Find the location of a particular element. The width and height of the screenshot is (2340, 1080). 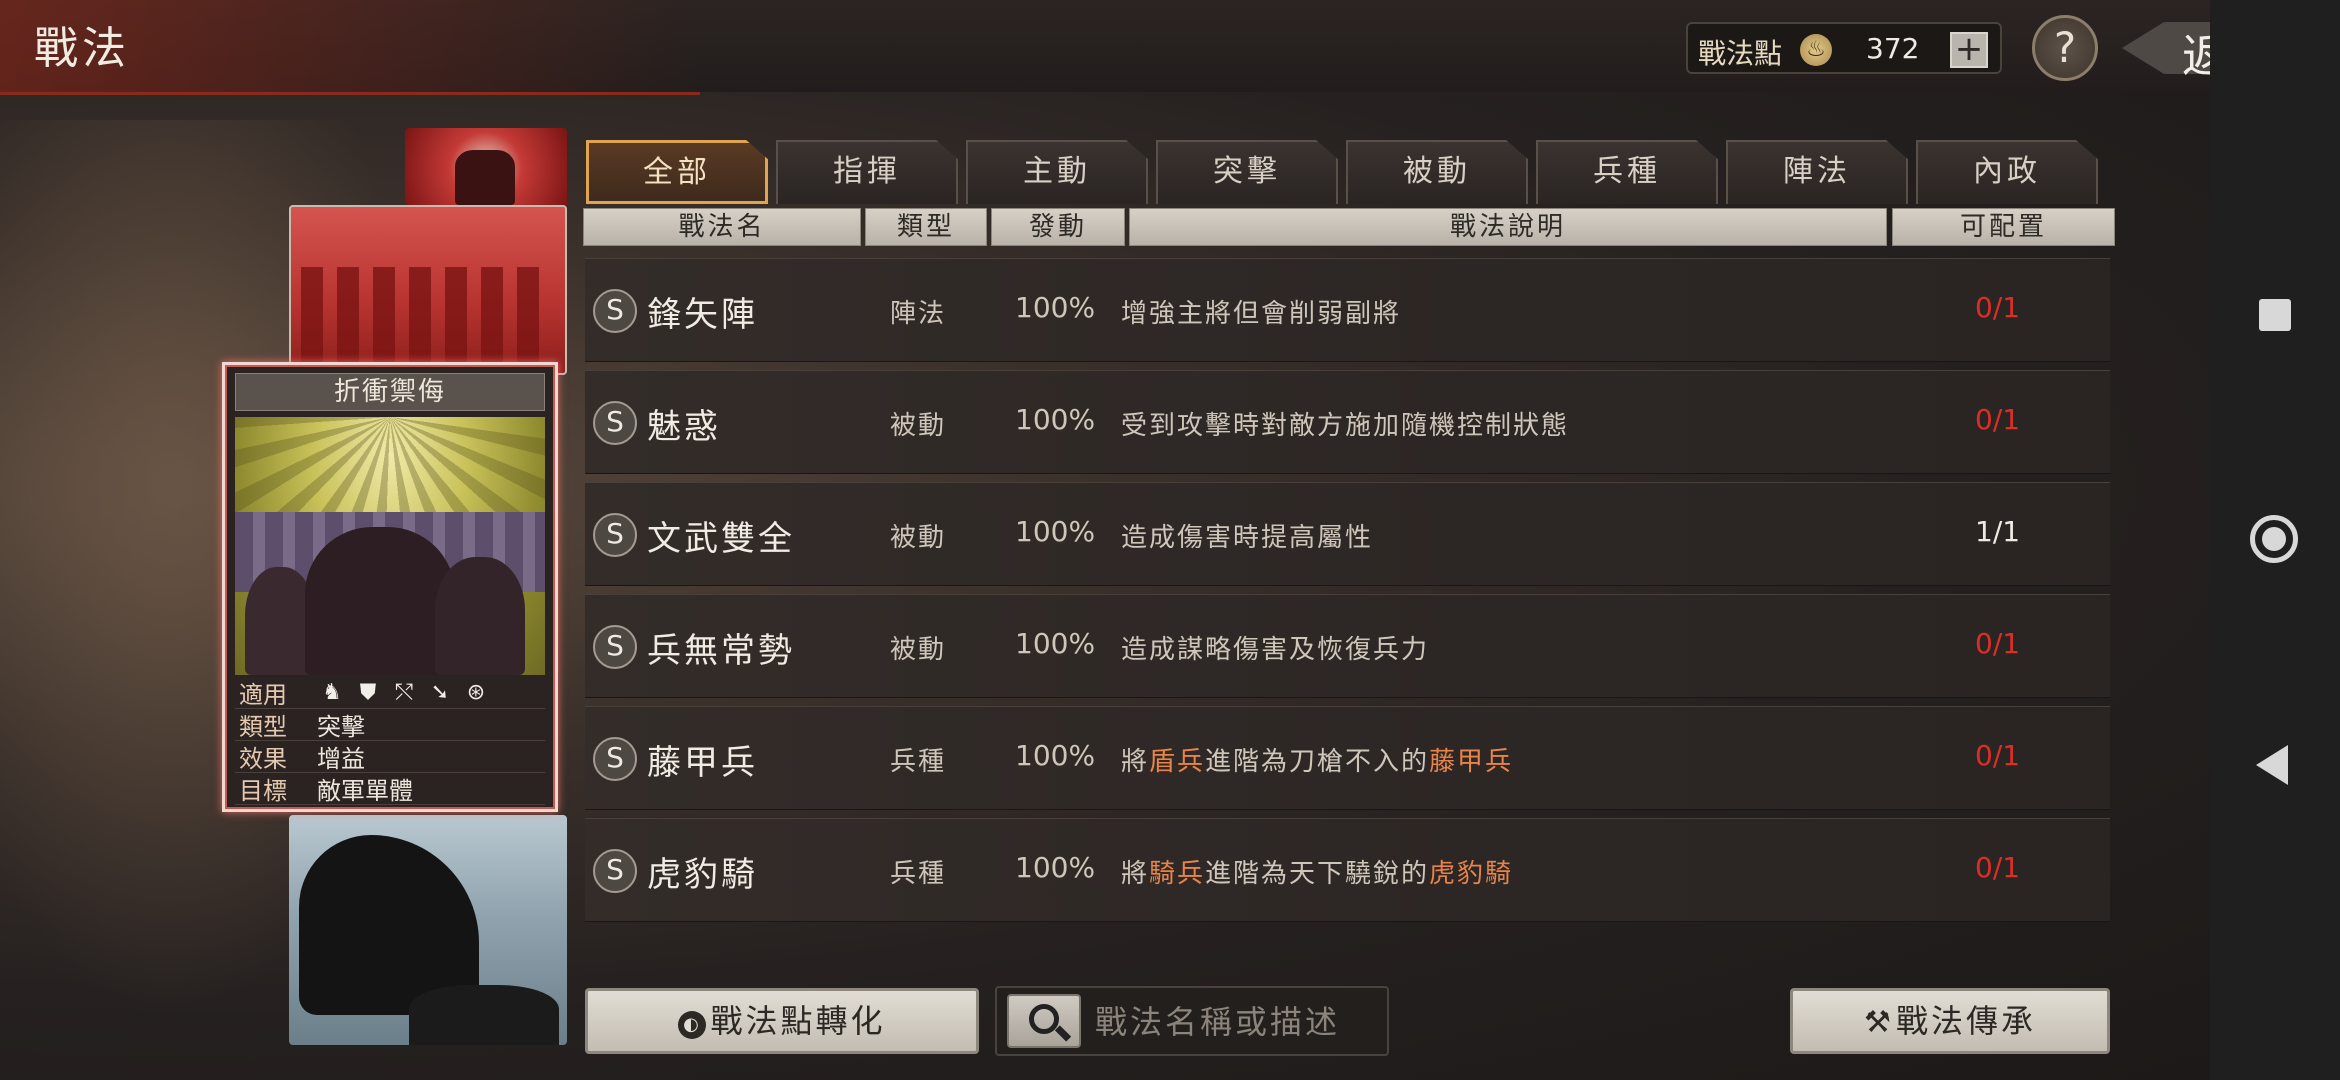

column-header-description: 戰法說明 is located at coordinates (1508, 227).